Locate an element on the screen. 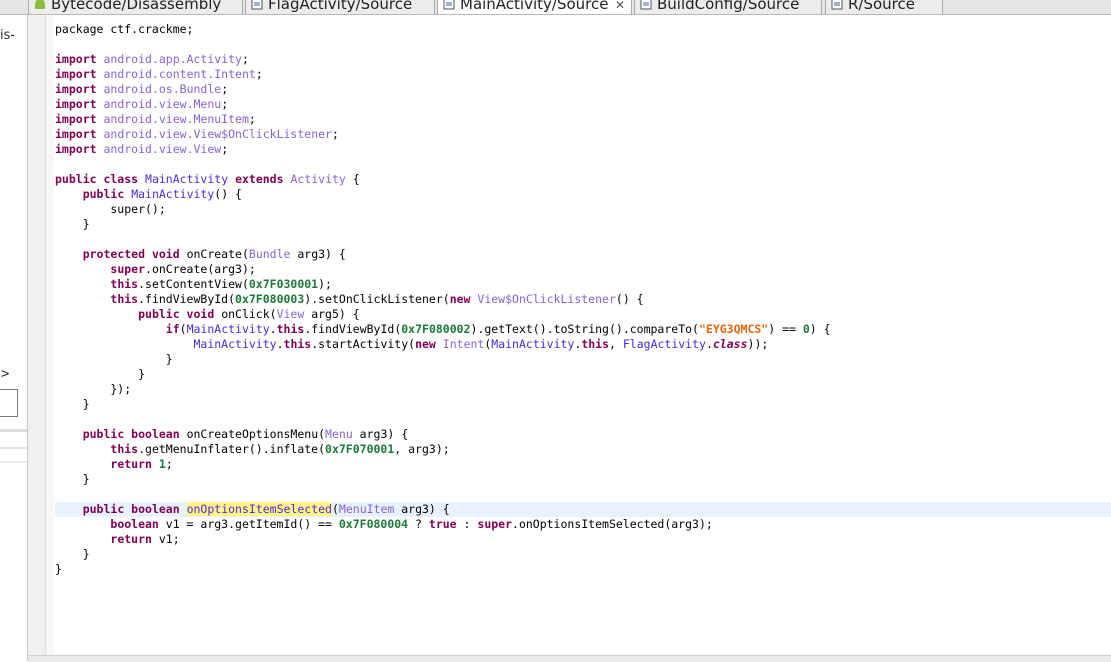 This screenshot has width=1111, height=662. code-line: import android.content.Intent; is located at coordinates (583, 74).